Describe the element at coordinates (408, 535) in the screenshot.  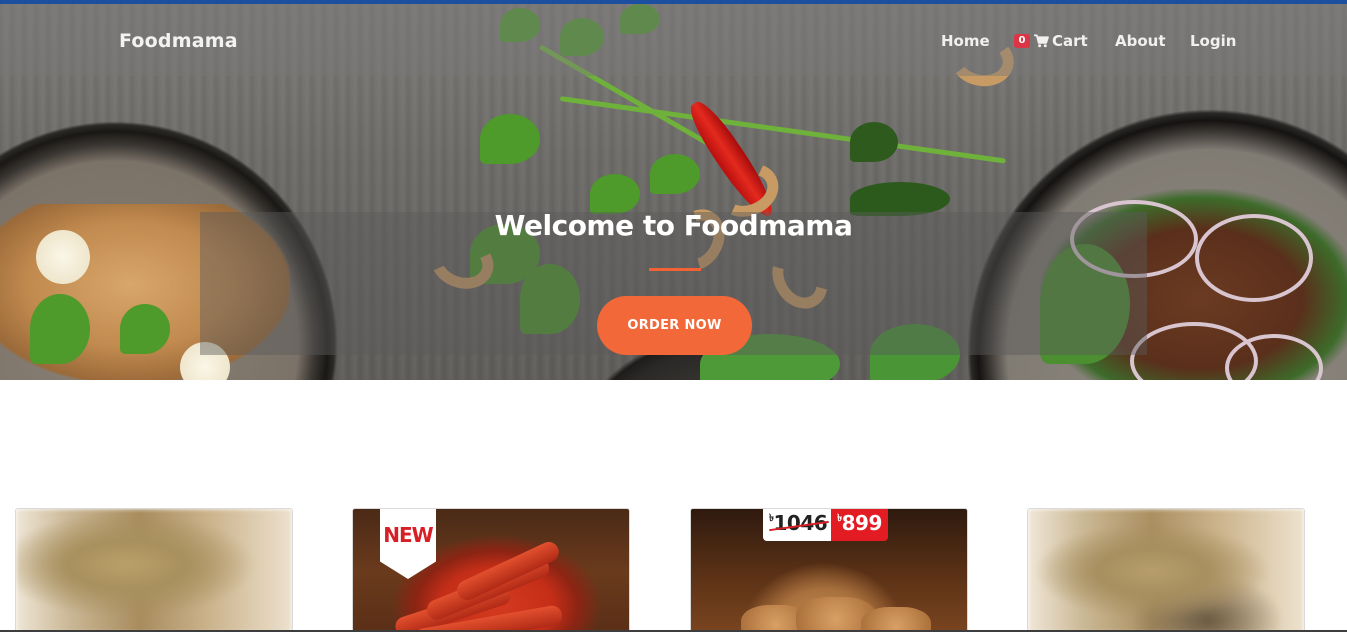
I see `new-badge-text: NEW` at that location.